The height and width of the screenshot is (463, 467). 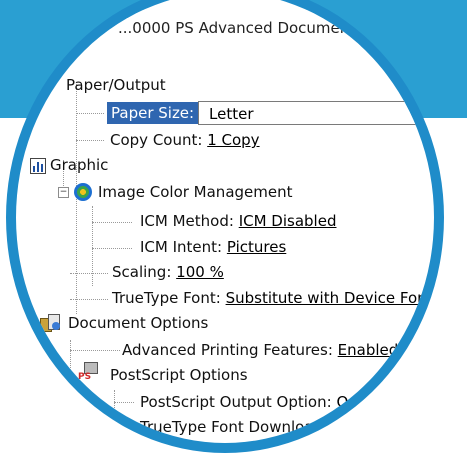 What do you see at coordinates (153, 113) in the screenshot?
I see `tree-item-paper-size: Paper Size:` at bounding box center [153, 113].